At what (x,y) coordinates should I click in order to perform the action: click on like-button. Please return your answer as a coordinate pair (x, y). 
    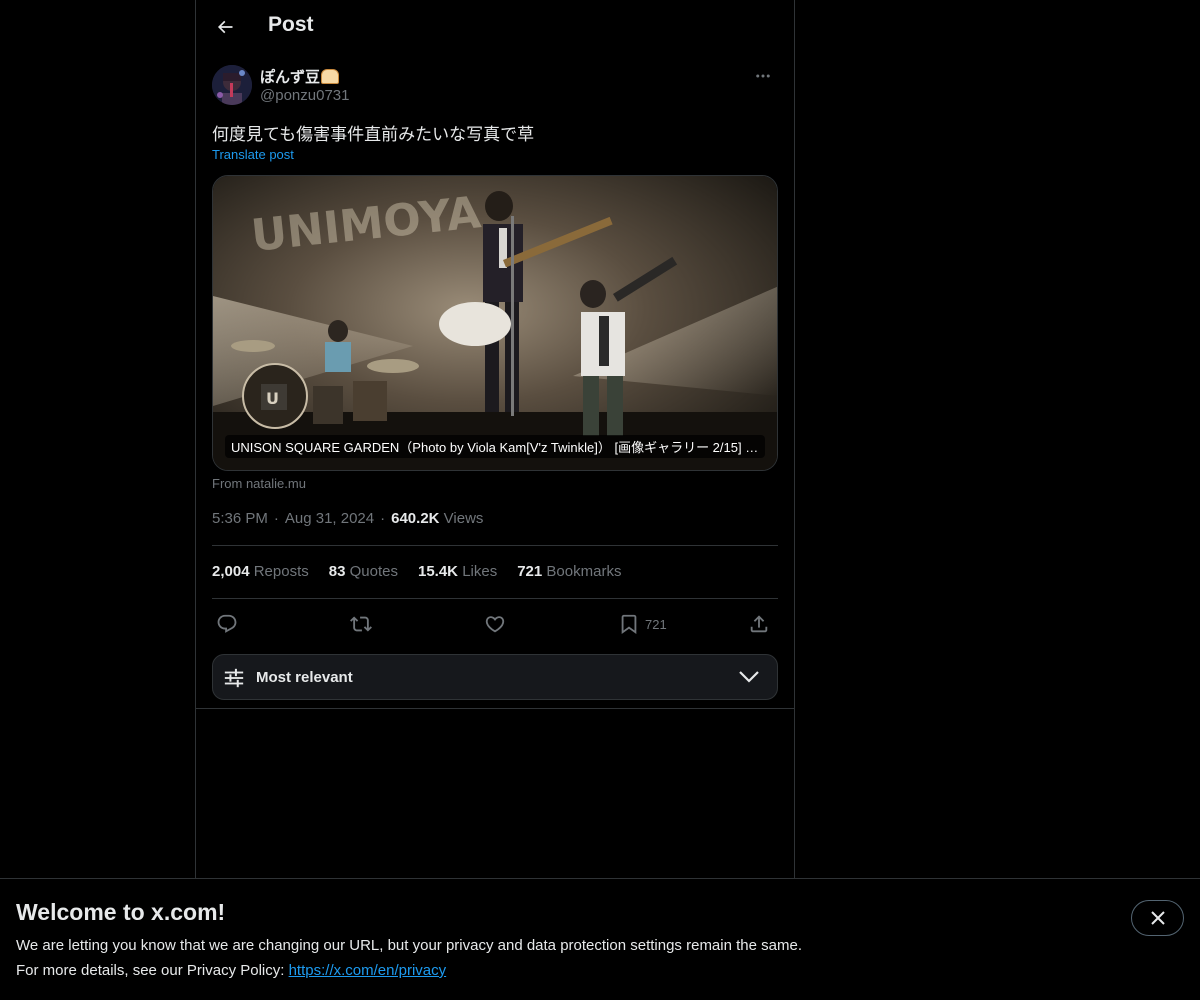
    Looking at the image, I should click on (495, 624).